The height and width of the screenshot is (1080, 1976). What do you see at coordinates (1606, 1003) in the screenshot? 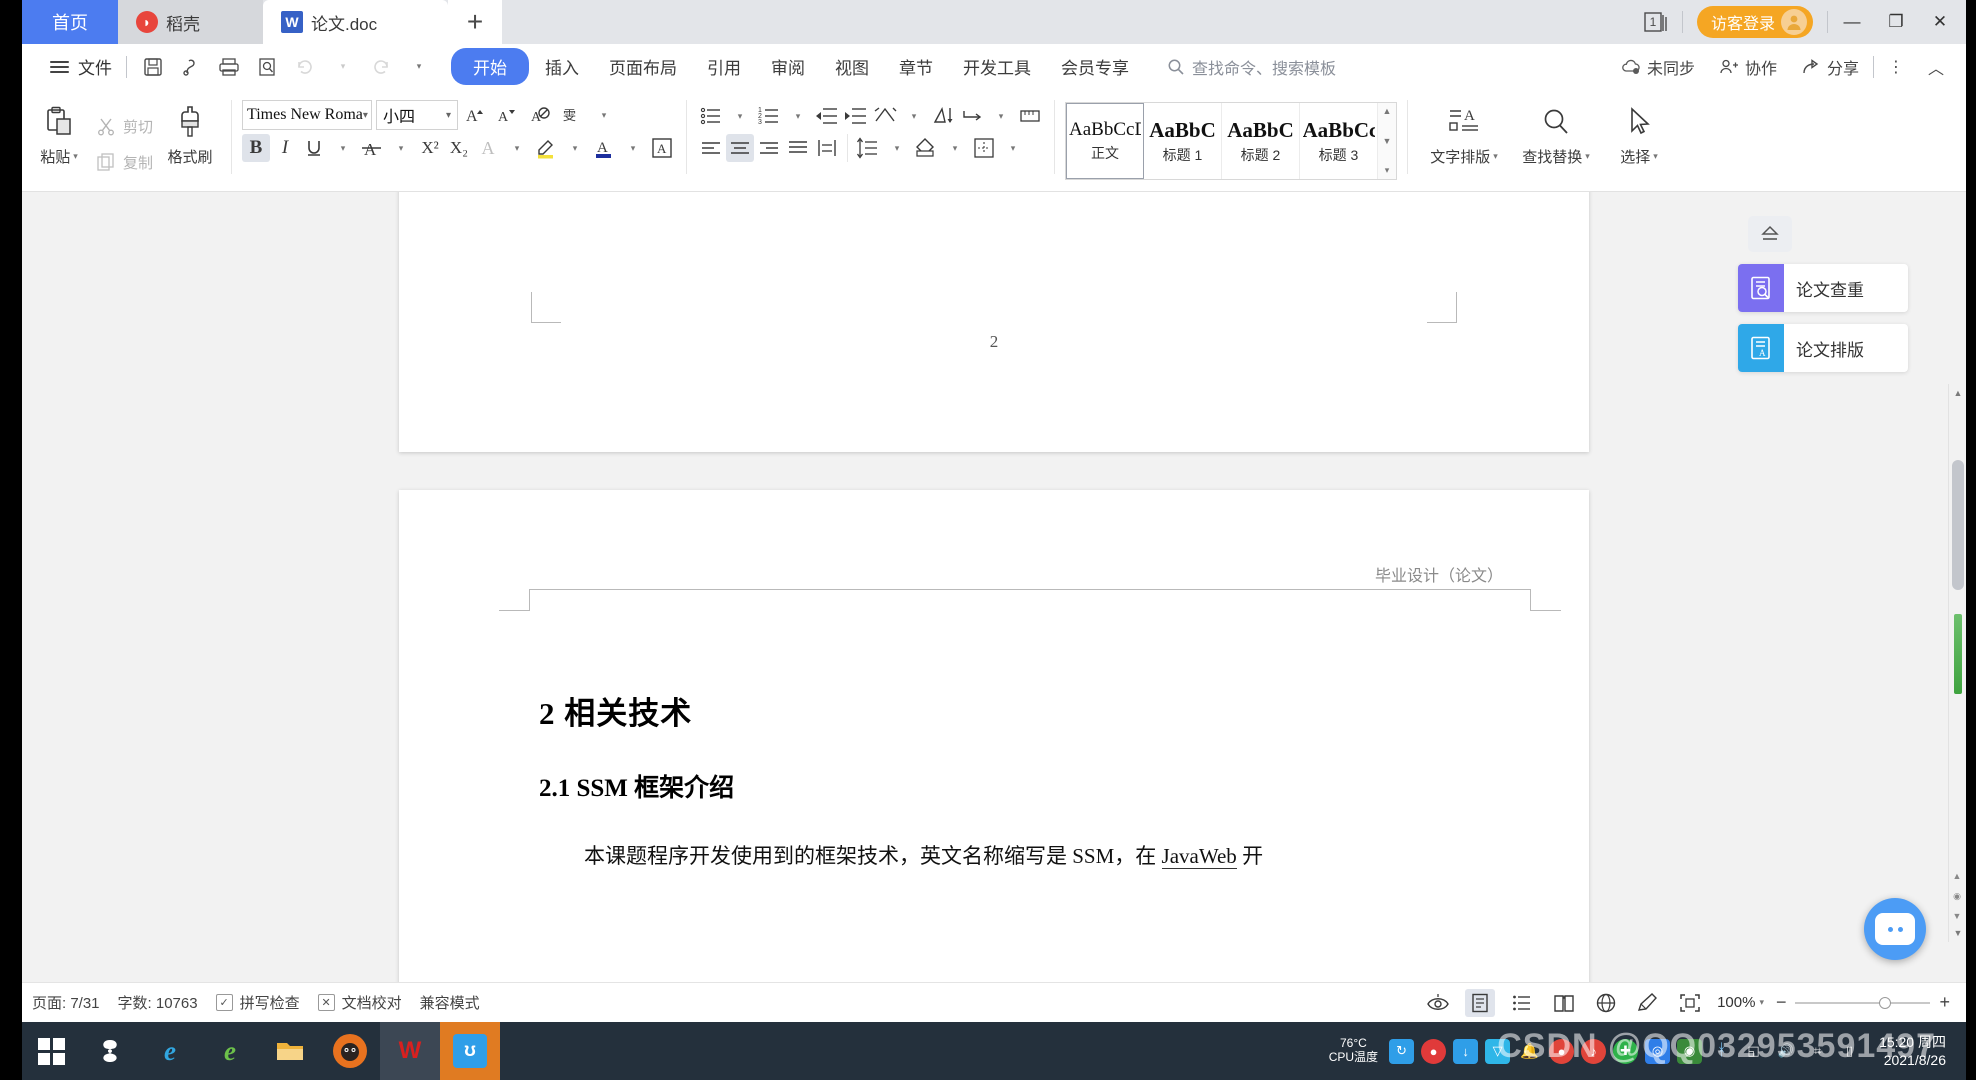
I see `web-layout-icon` at bounding box center [1606, 1003].